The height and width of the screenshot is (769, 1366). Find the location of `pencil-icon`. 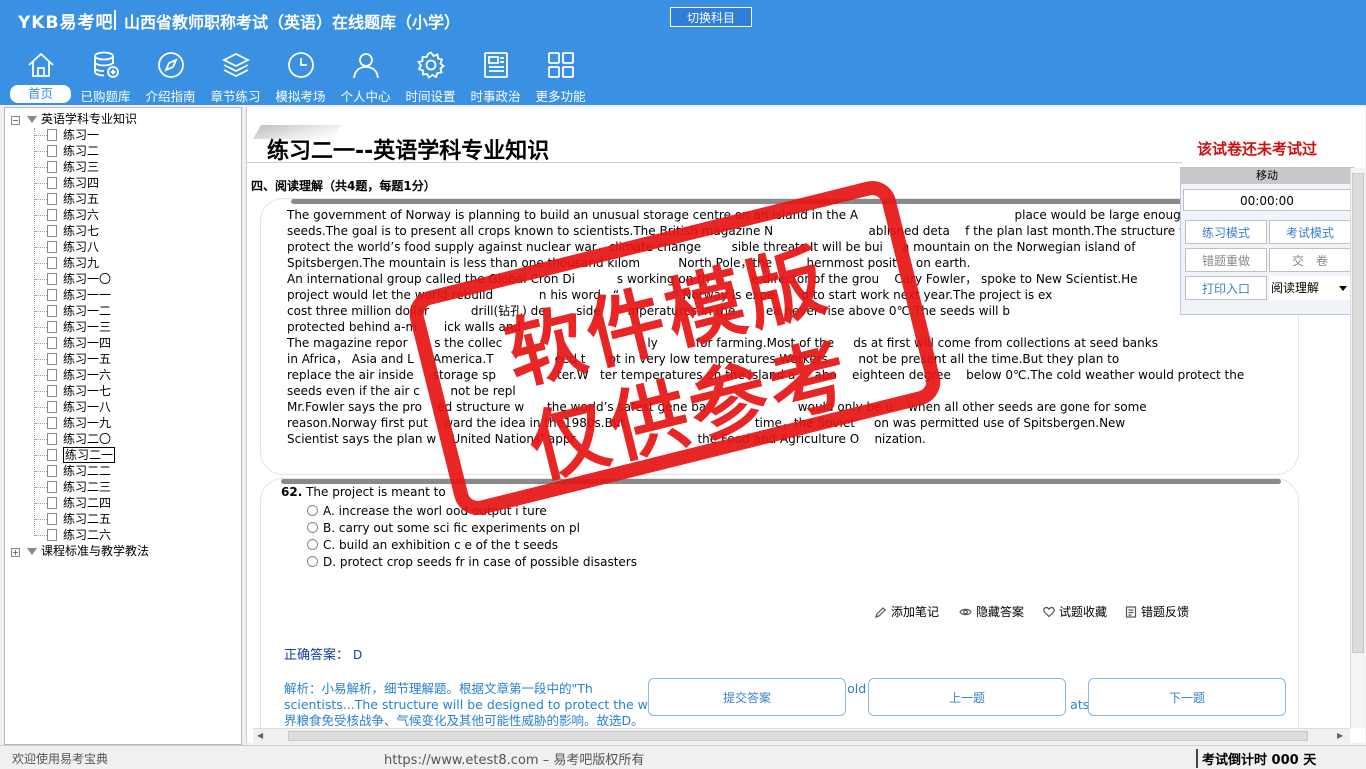

pencil-icon is located at coordinates (880, 612).